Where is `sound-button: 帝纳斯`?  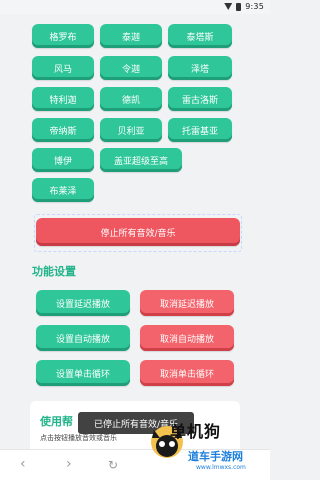
sound-button: 帝纳斯 is located at coordinates (63, 130).